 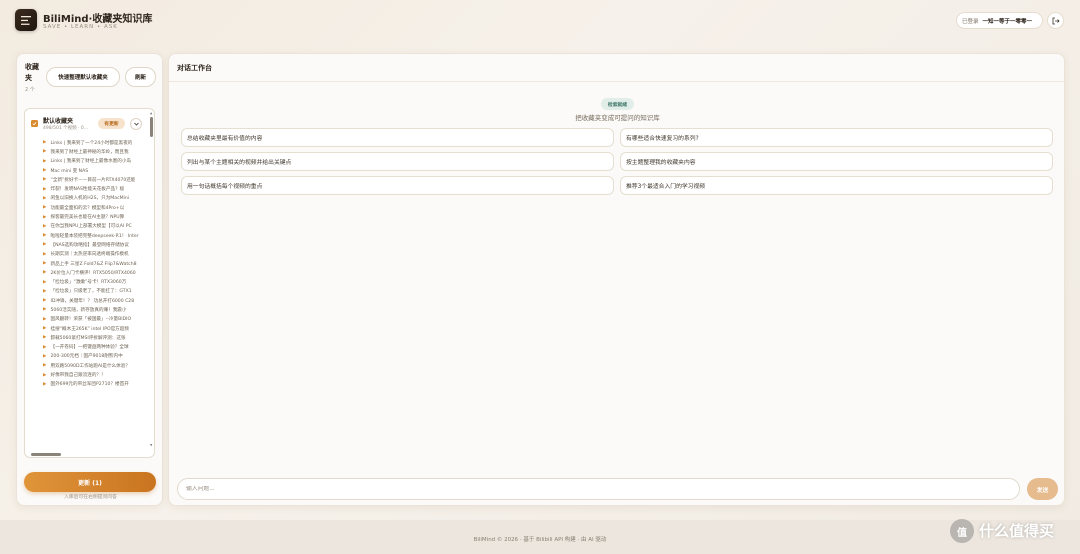 What do you see at coordinates (397, 161) in the screenshot?
I see `suggestion-button: 列出与某个主题相关的视频并给出关键点` at bounding box center [397, 161].